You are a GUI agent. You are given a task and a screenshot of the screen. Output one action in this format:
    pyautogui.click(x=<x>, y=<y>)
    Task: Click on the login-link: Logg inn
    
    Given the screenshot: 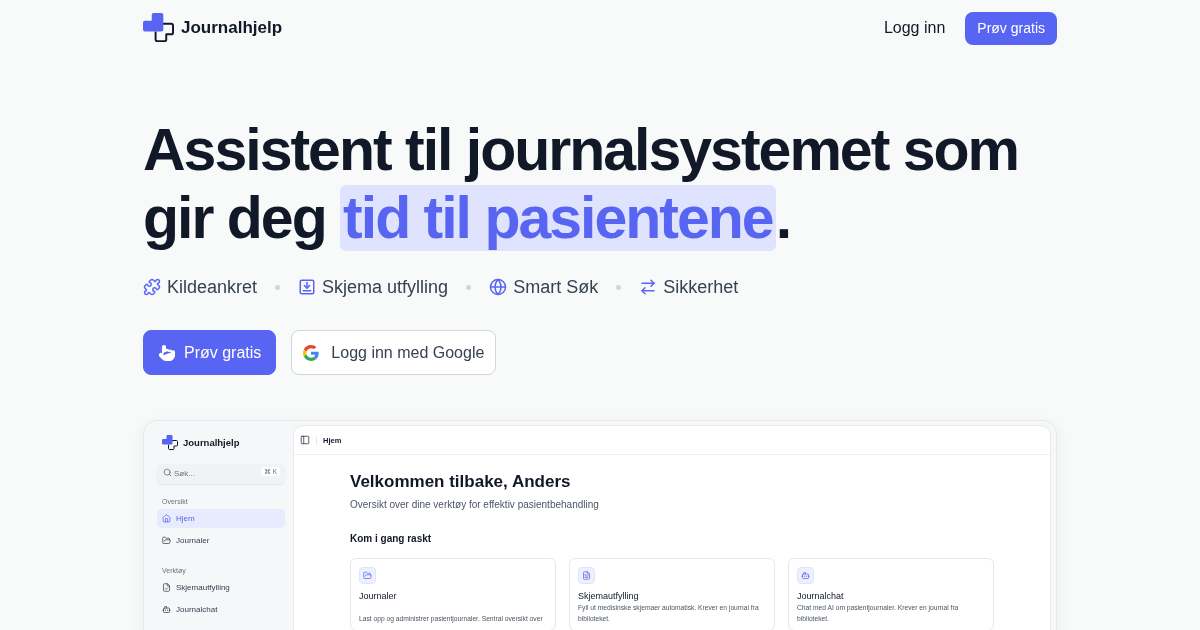 What is the action you would take?
    pyautogui.click(x=914, y=28)
    